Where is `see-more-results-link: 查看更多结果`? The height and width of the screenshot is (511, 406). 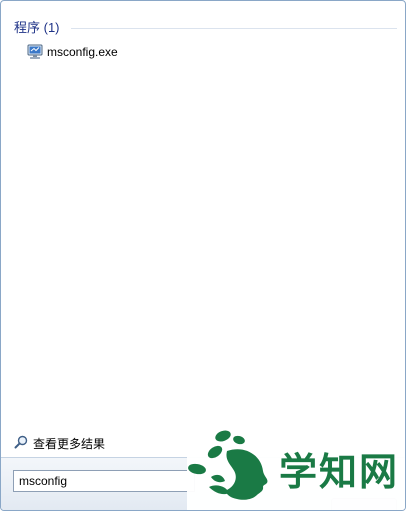
see-more-results-link: 查看更多结果 is located at coordinates (111, 443).